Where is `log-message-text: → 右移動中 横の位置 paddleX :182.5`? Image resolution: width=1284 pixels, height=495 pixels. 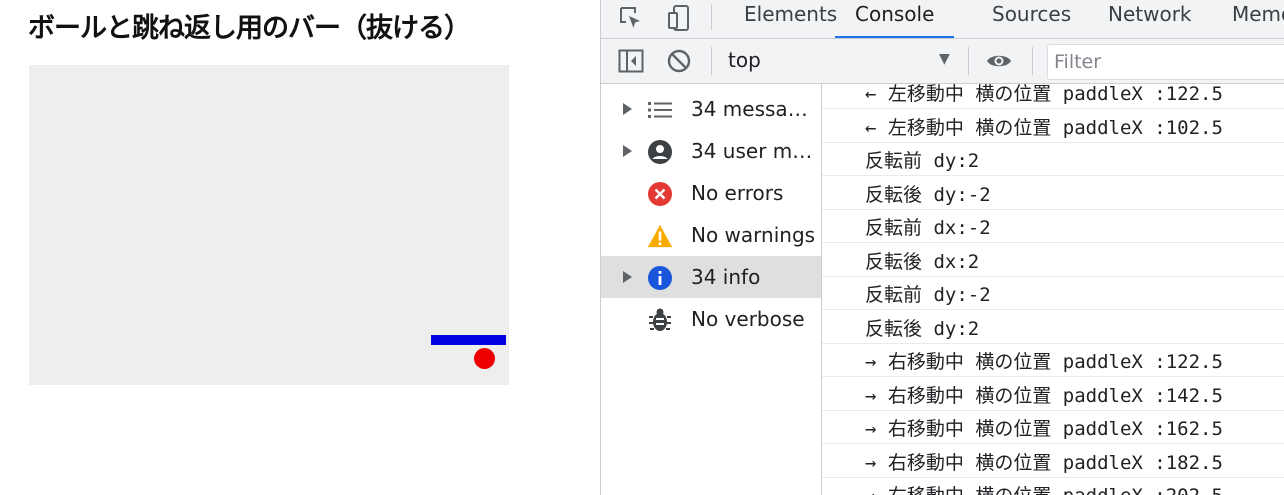
log-message-text: → 右移動中 横の位置 paddleX :182.5 is located at coordinates (1044, 463).